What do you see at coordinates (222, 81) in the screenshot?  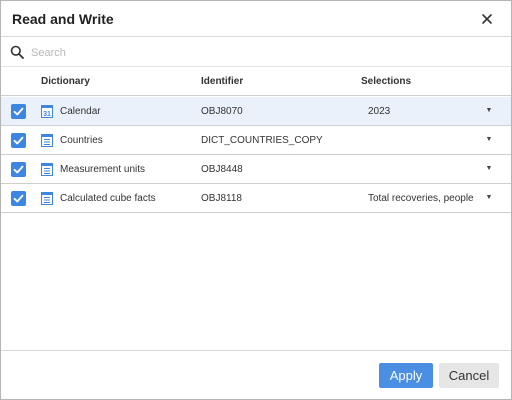 I see `column-header-identifier: Identifier` at bounding box center [222, 81].